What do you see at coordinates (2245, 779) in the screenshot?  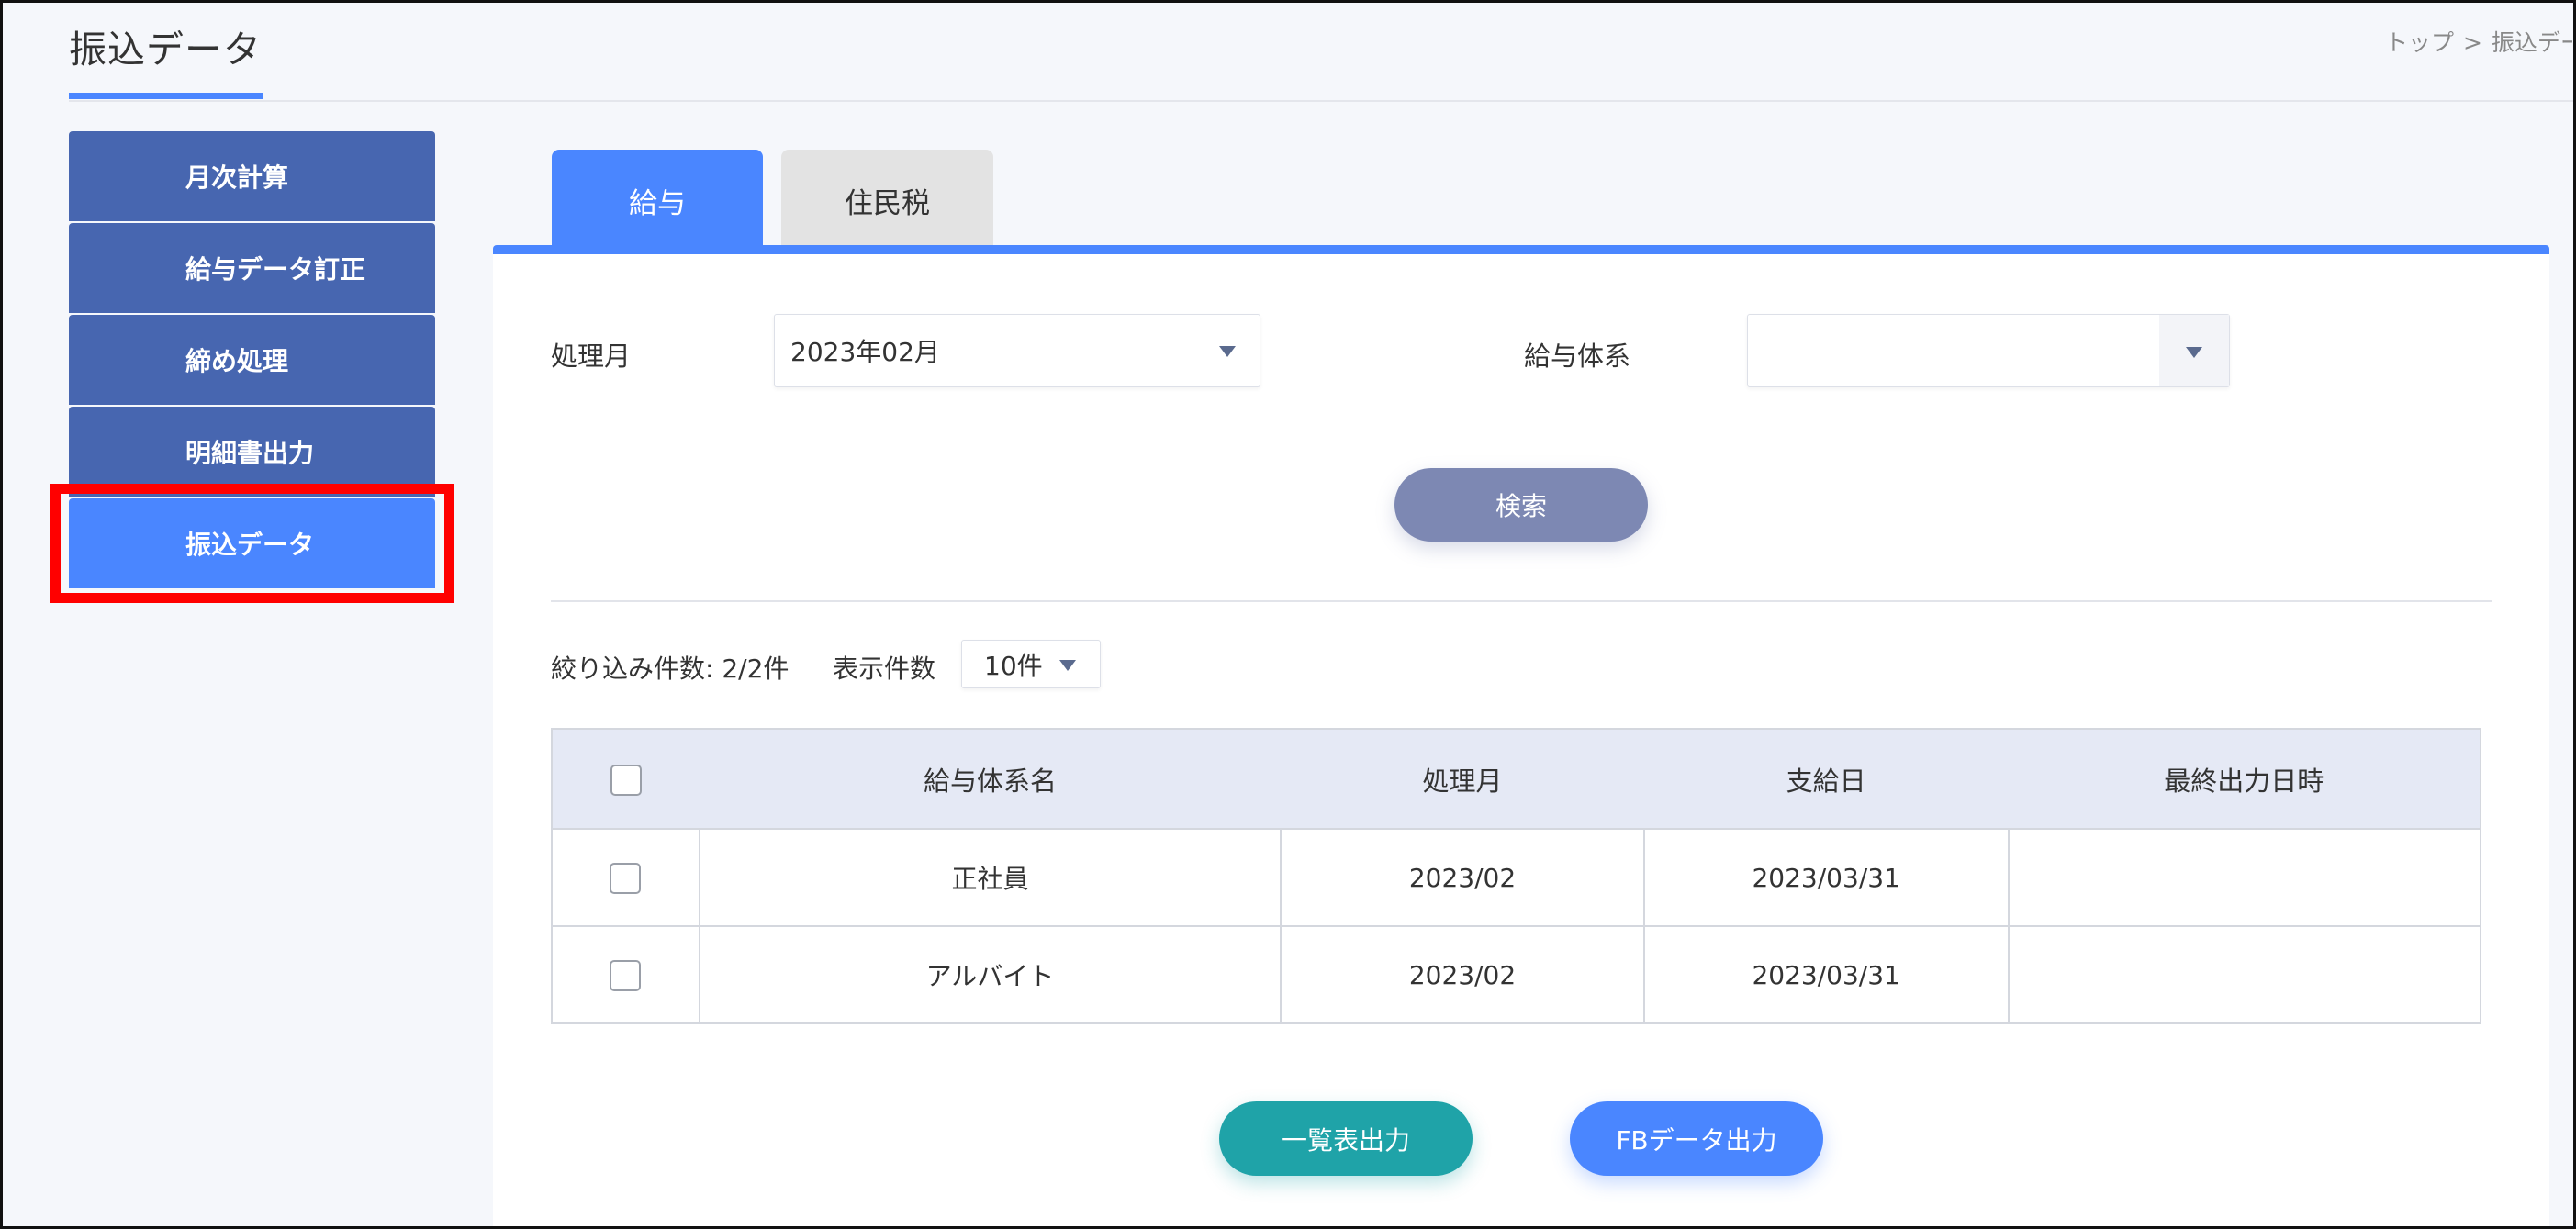 I see `column-header: 最終出力日時` at bounding box center [2245, 779].